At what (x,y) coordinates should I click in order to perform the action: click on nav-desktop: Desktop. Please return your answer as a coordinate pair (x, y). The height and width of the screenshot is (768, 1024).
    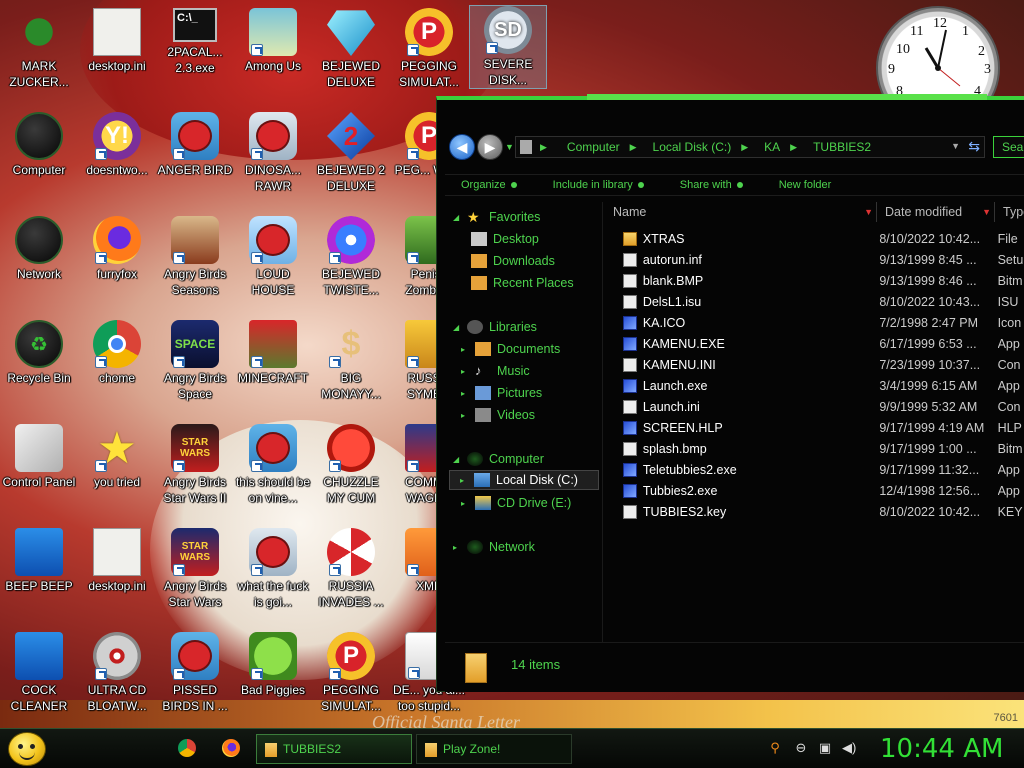
    Looking at the image, I should click on (505, 239).